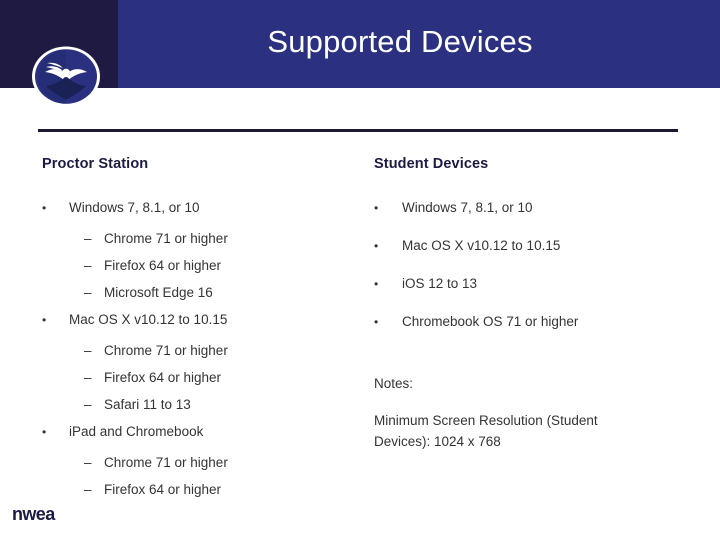 This screenshot has height=540, width=720. I want to click on list-item: • iOS 12 to 13, so click(539, 284).